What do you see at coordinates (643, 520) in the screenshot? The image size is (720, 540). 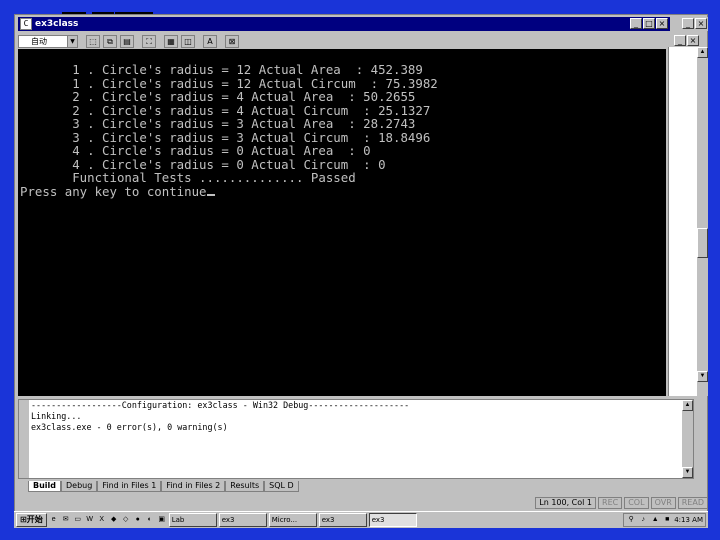 I see `speaker-icon: ♪` at bounding box center [643, 520].